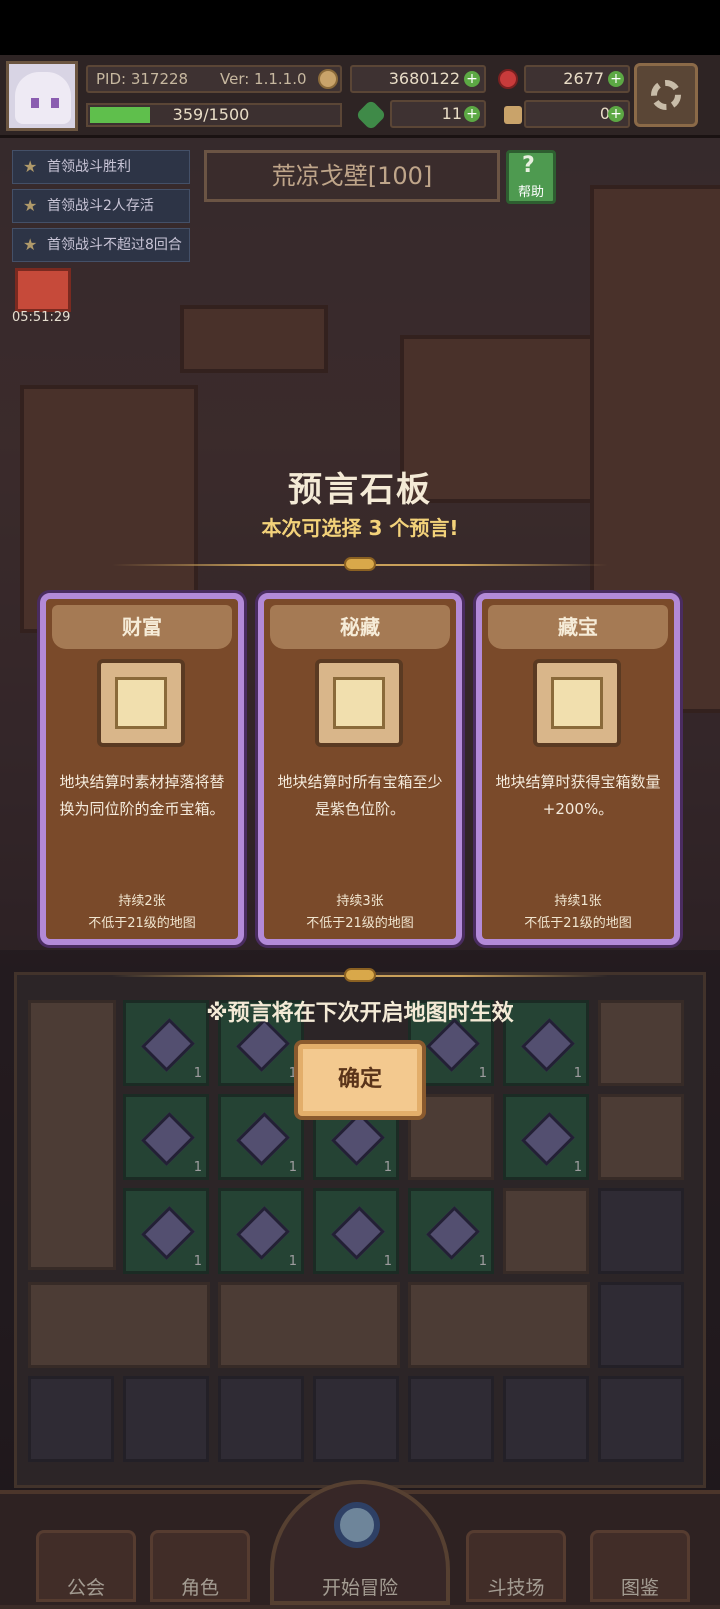 This screenshot has height=1609, width=720. Describe the element at coordinates (352, 176) in the screenshot. I see `map-name: 荒凉戈壁[100]` at that location.